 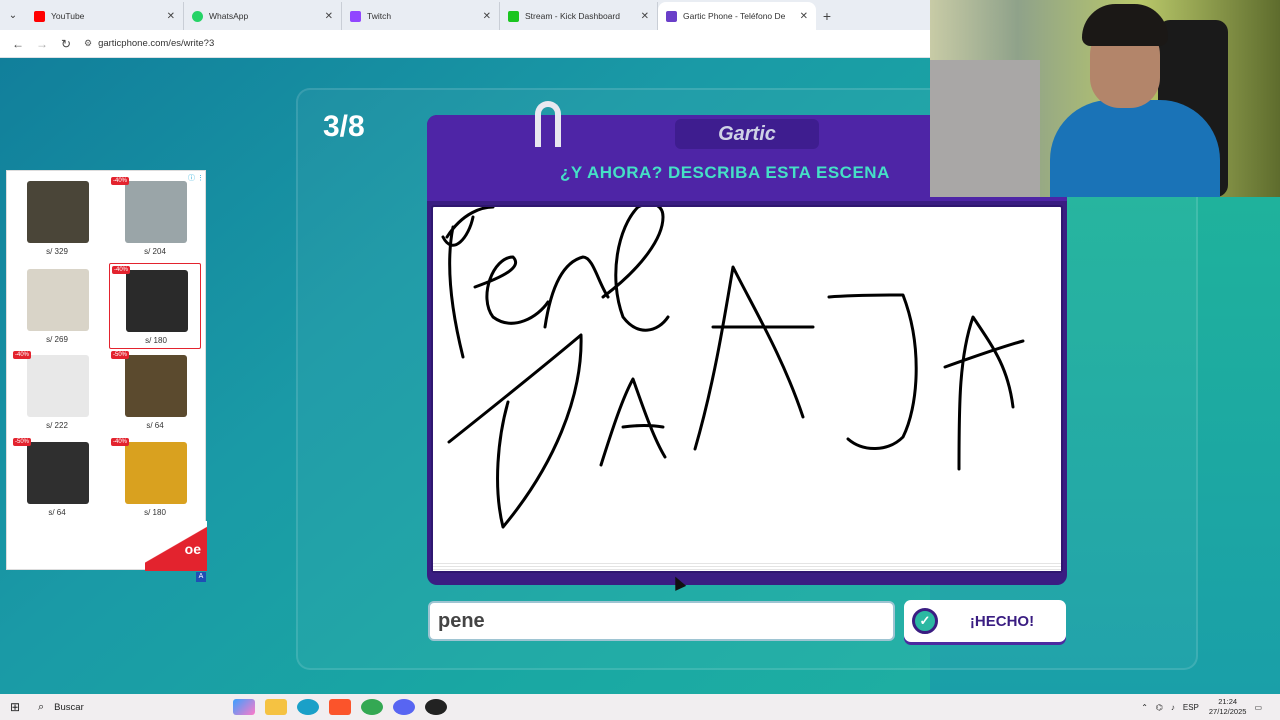 I want to click on webcam-background, so click(x=985, y=128).